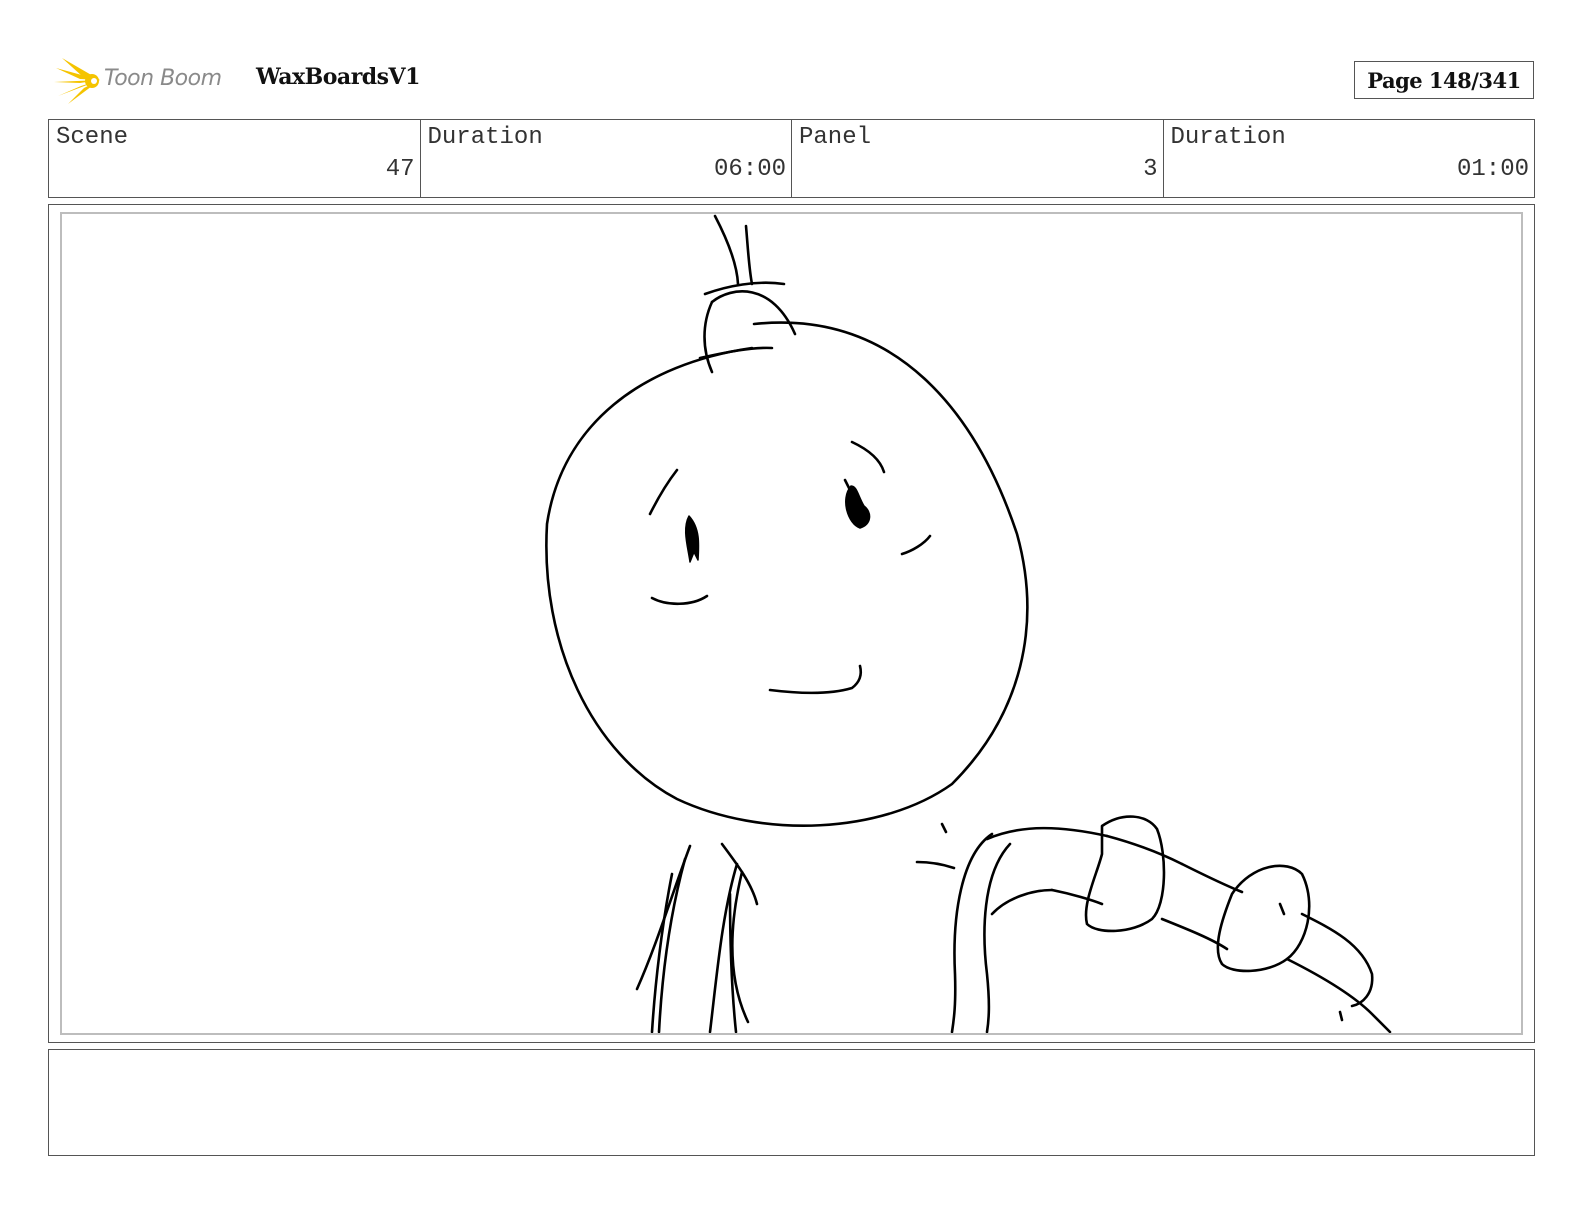 The height and width of the screenshot is (1224, 1584). Describe the element at coordinates (606, 158) in the screenshot. I see `scene-duration-cell: Duration 06:00` at that location.